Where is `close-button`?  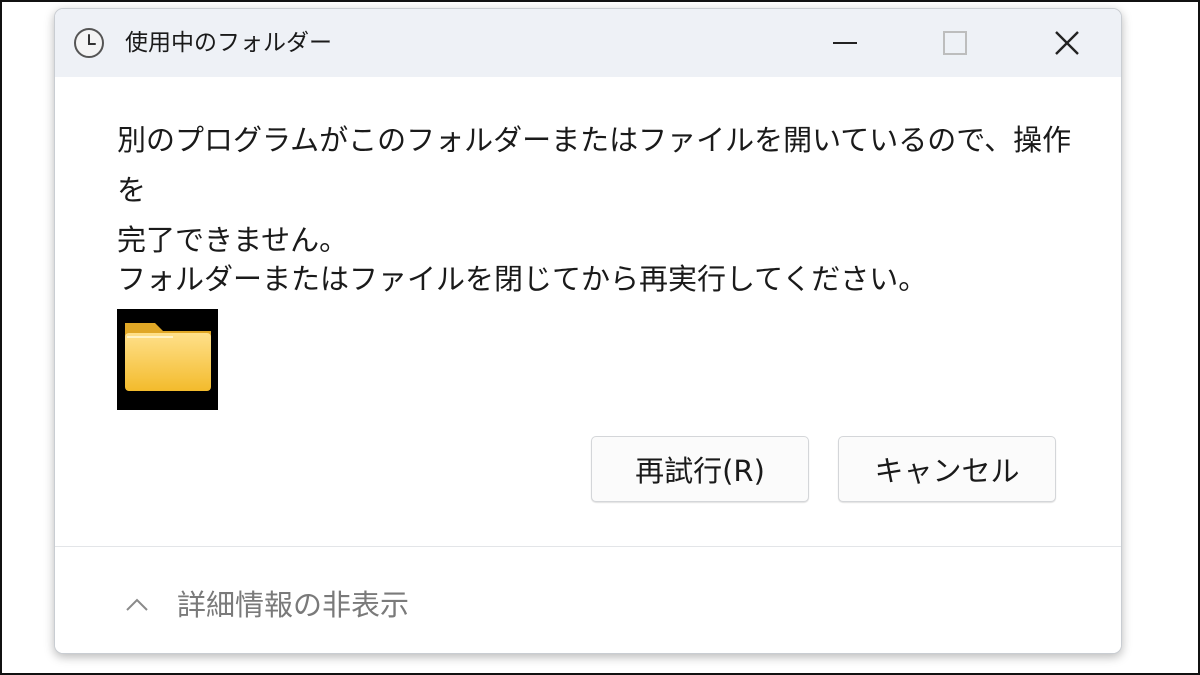 close-button is located at coordinates (1067, 43).